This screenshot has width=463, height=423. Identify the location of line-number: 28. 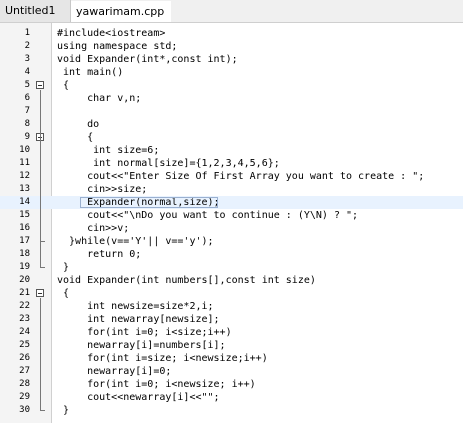
(24, 384).